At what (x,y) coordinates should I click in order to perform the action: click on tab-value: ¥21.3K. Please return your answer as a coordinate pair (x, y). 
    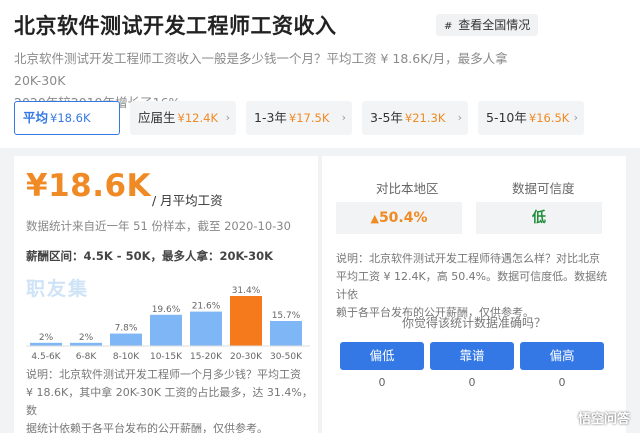
    Looking at the image, I should click on (425, 118).